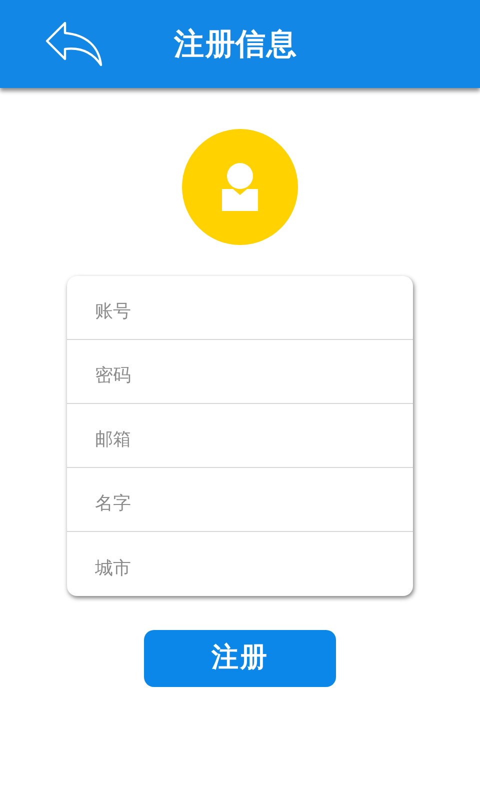  What do you see at coordinates (240, 435) in the screenshot?
I see `input-field: 邮箱` at bounding box center [240, 435].